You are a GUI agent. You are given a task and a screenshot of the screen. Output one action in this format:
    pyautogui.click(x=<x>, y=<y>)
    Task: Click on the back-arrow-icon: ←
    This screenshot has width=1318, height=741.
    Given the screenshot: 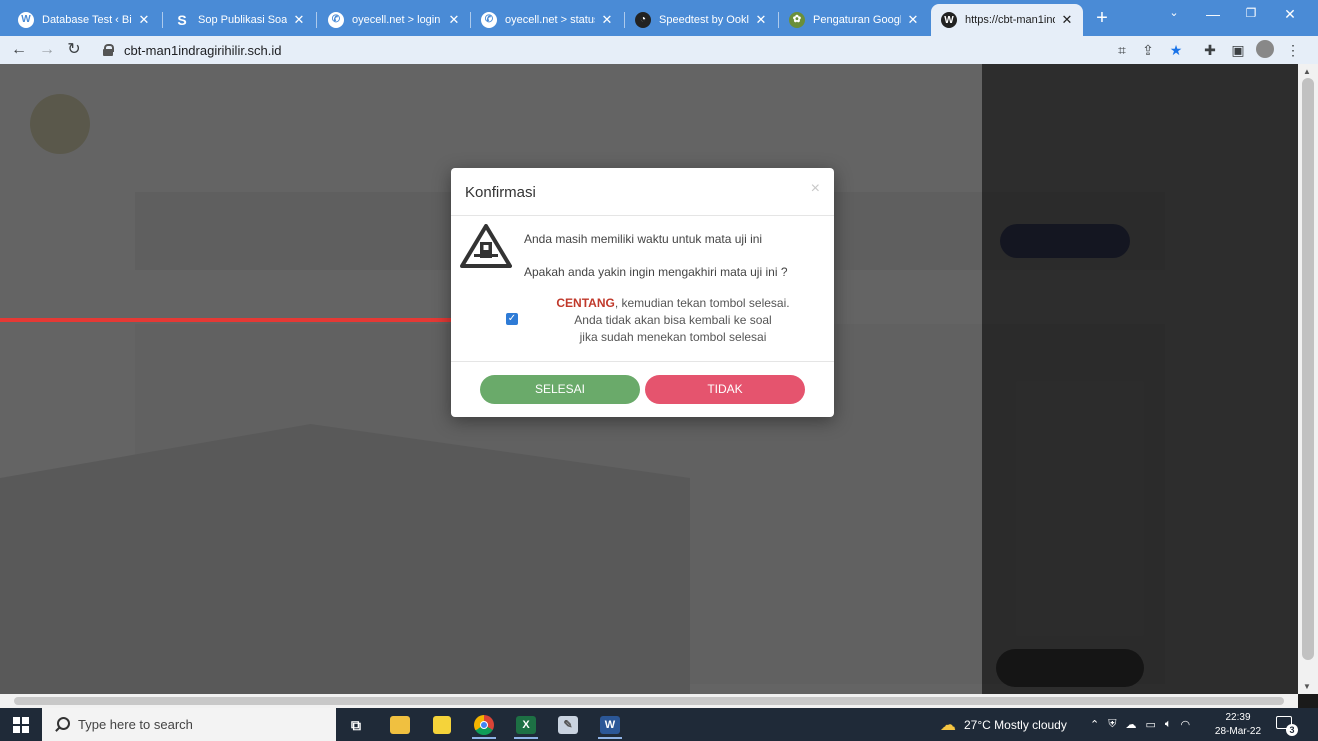 What is the action you would take?
    pyautogui.click(x=19, y=50)
    